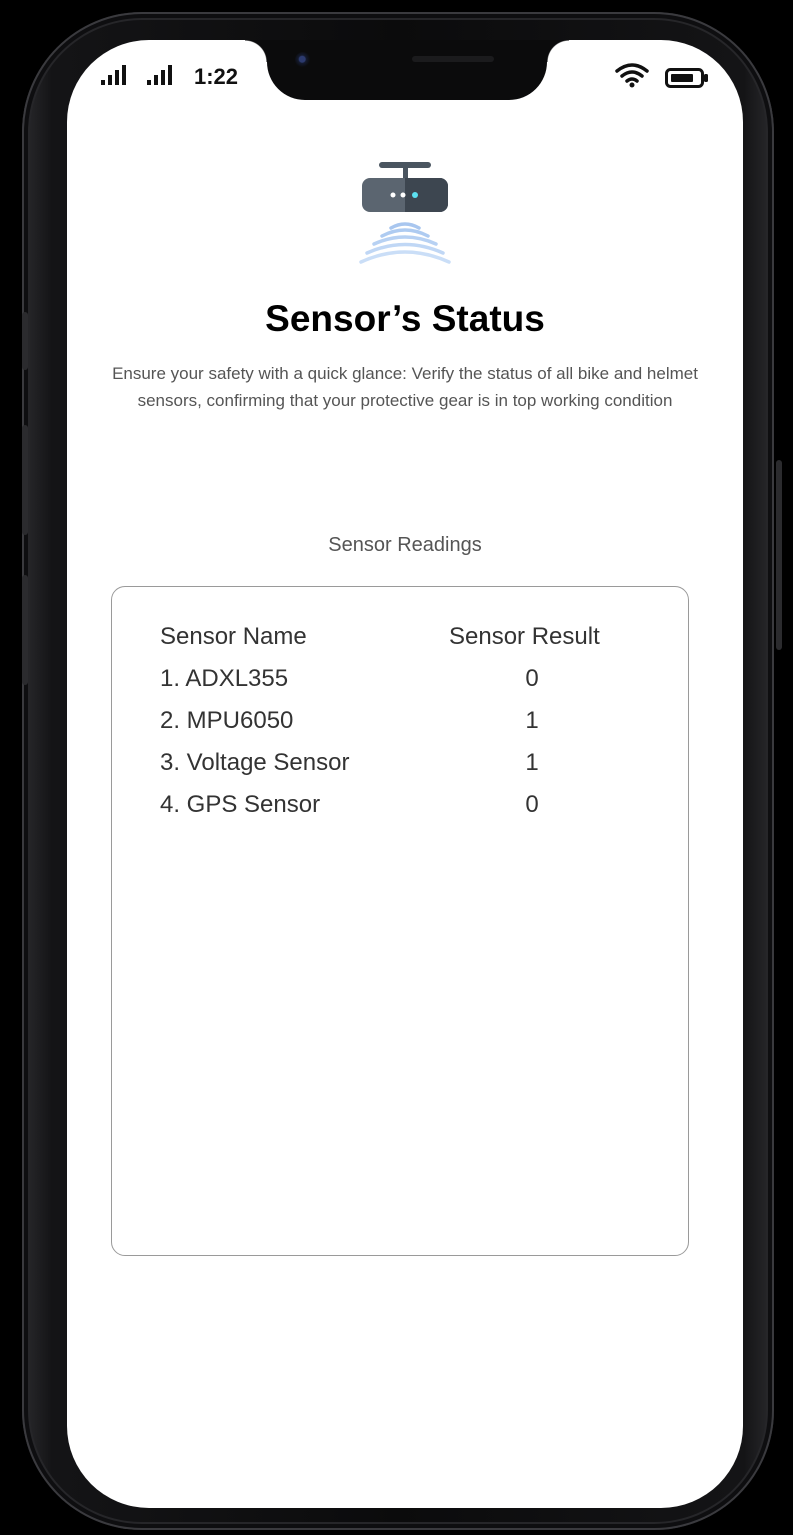  Describe the element at coordinates (400, 727) in the screenshot. I see `table-row: 2. MPU6050 1` at that location.